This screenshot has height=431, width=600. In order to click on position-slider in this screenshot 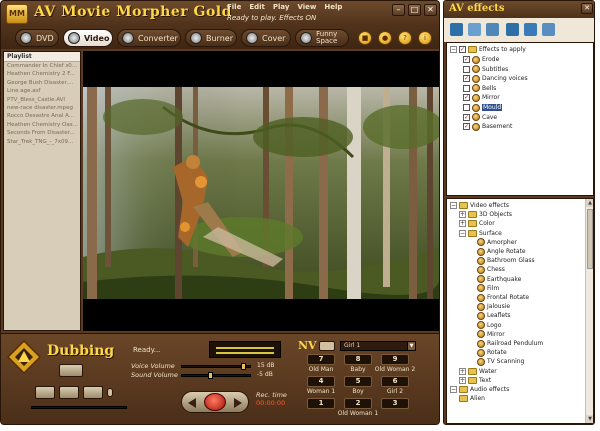, I will do `click(79, 407)`.